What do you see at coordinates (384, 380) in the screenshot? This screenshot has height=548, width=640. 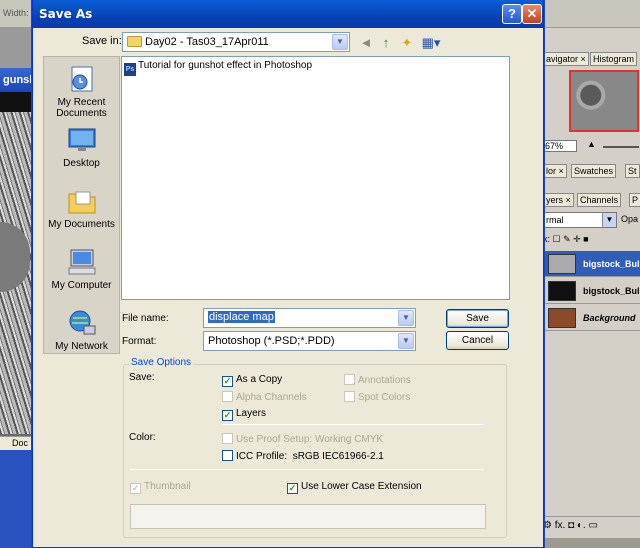 I see `annotations-label: Annotations` at bounding box center [384, 380].